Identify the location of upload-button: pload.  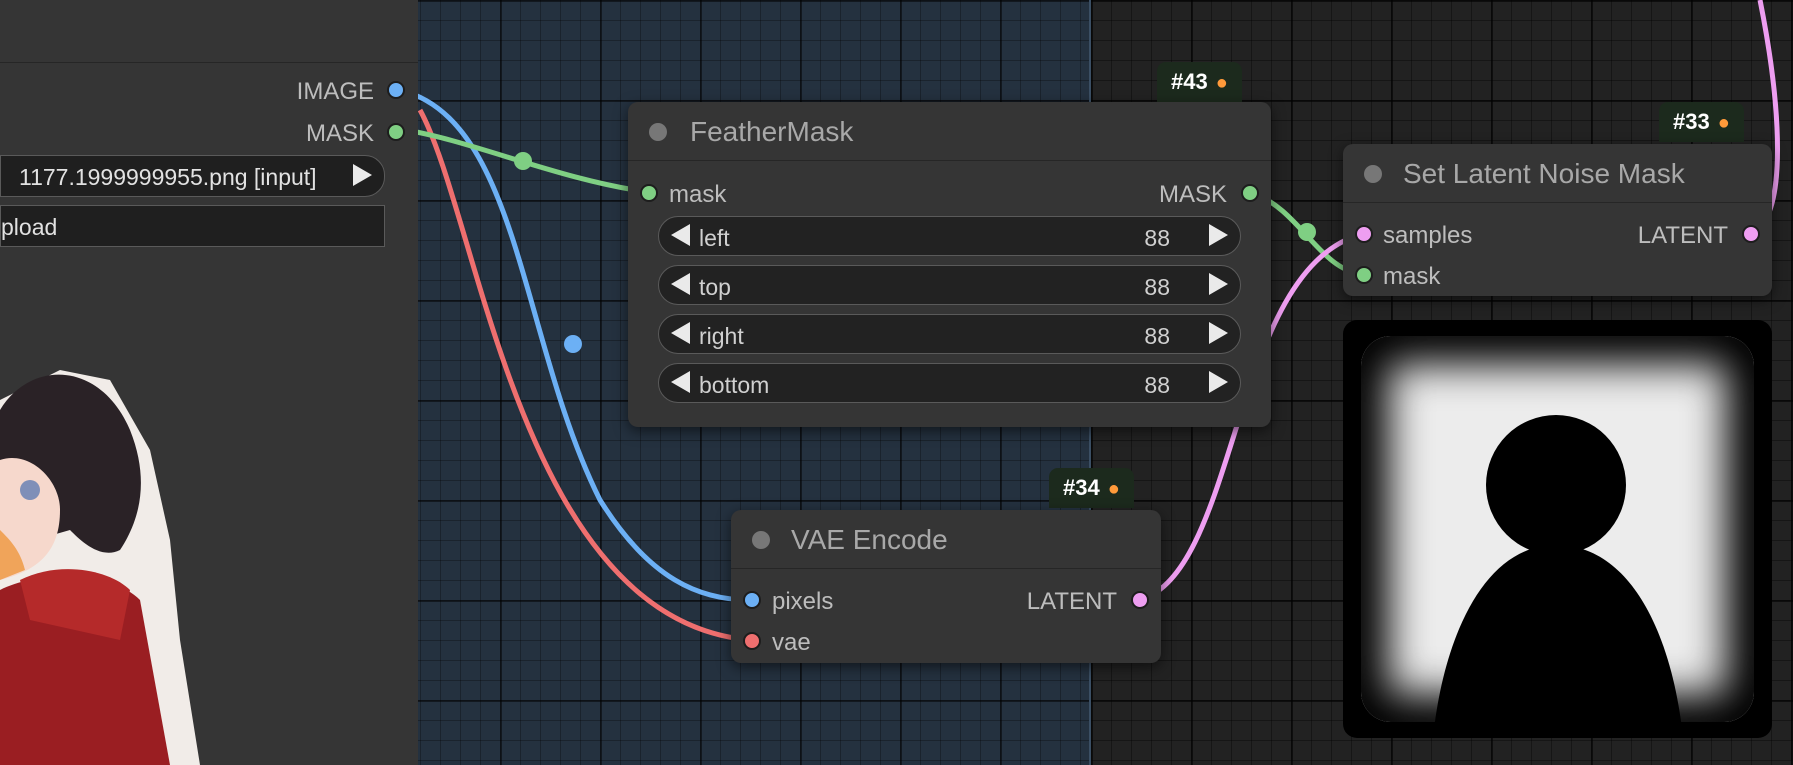
(192, 226).